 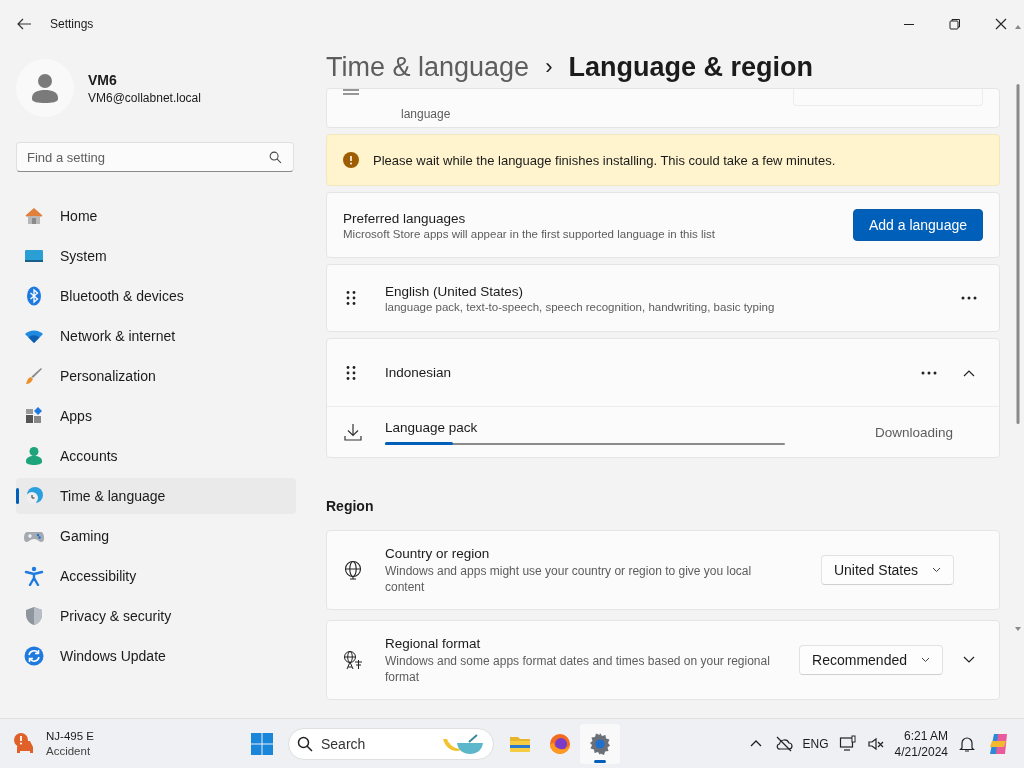 I want to click on sidebar-item: Time & language, so click(x=156, y=496).